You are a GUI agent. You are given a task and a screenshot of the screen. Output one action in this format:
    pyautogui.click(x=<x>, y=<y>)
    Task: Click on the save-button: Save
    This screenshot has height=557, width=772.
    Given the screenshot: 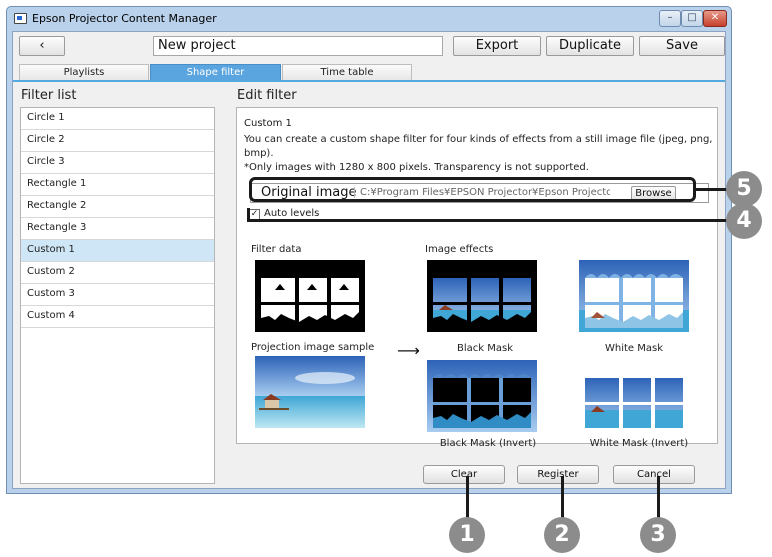 What is the action you would take?
    pyautogui.click(x=682, y=46)
    